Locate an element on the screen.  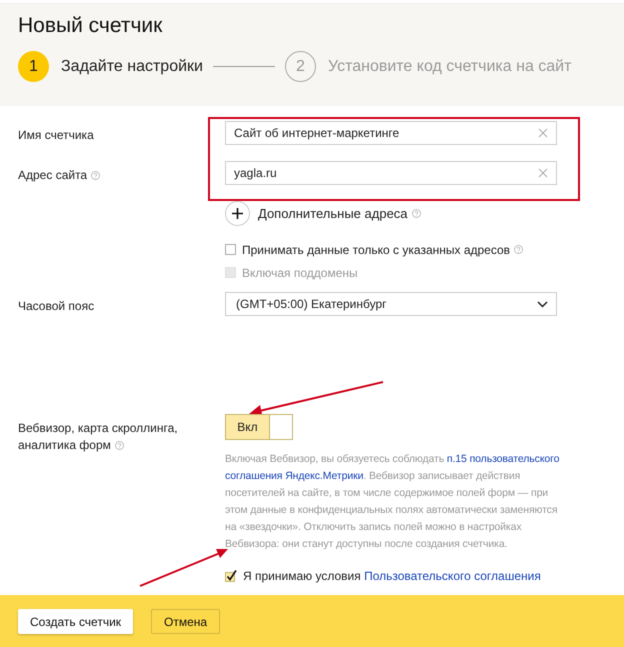
add-button is located at coordinates (237, 213).